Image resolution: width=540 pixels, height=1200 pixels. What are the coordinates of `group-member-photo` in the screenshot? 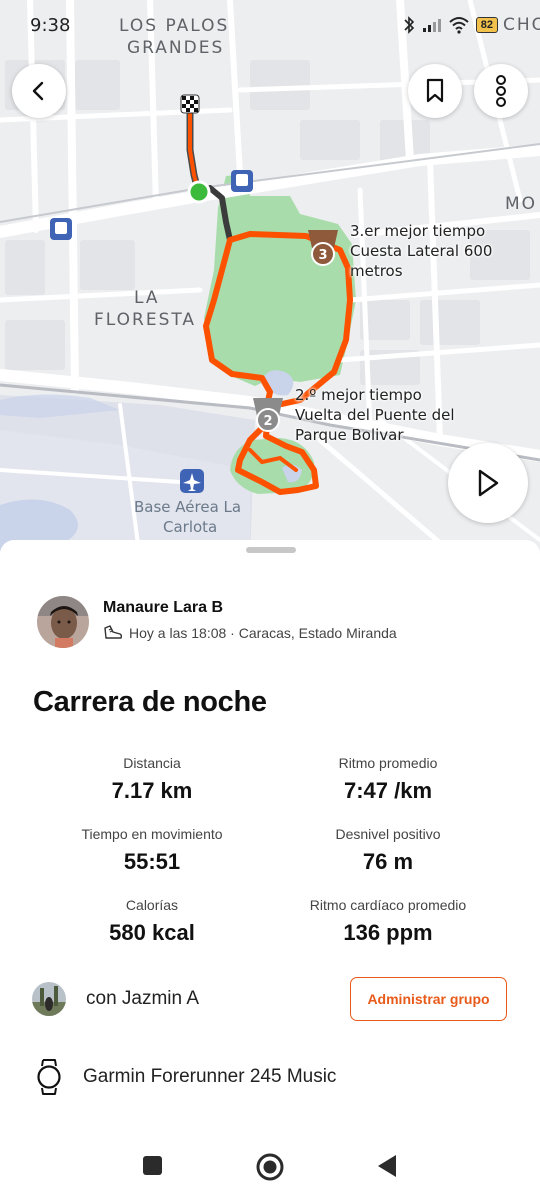 It's located at (49, 999).